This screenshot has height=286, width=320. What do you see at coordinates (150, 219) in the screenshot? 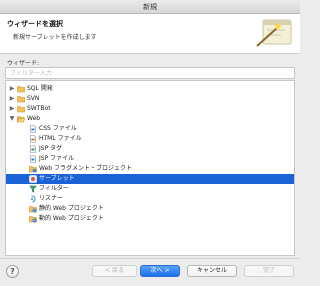
I see `tree-item-dynamic-web-project: 動的 Web プロジェクト` at bounding box center [150, 219].